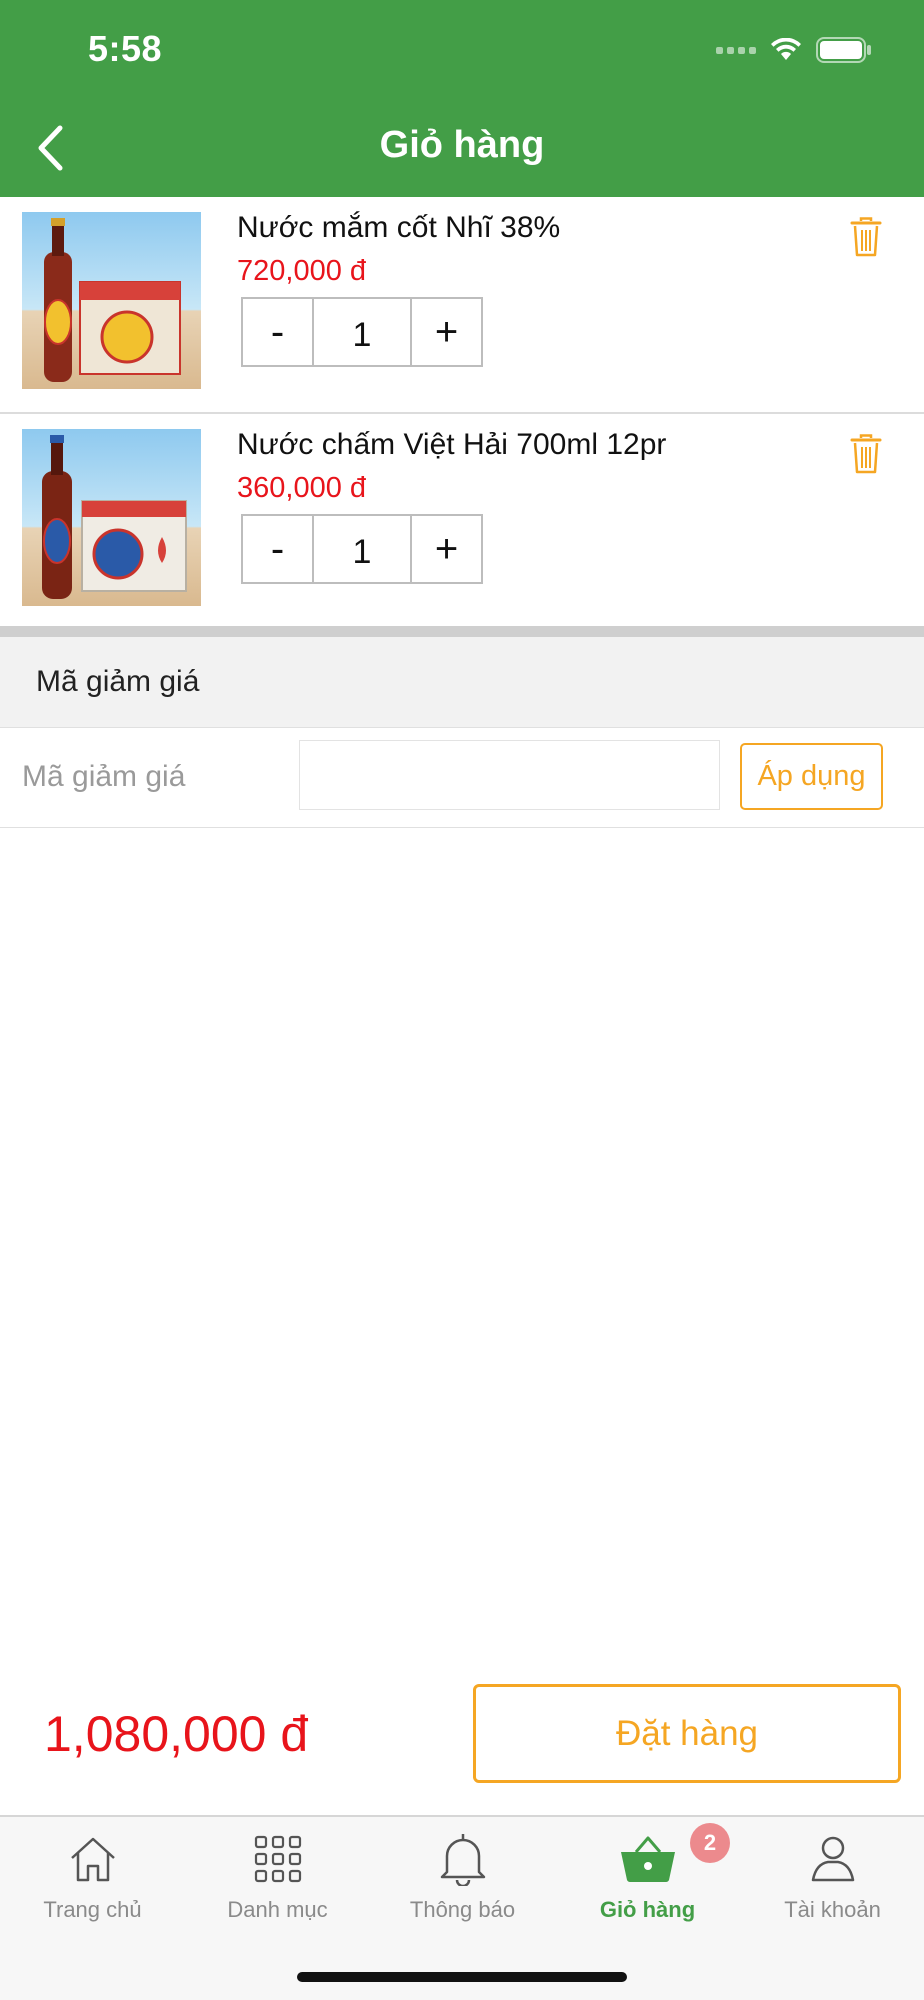  Describe the element at coordinates (92, 1909) in the screenshot. I see `tab-label: Trang chủ` at that location.